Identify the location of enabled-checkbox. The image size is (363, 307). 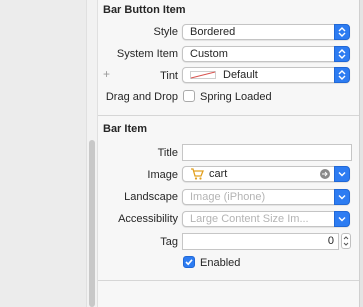
(189, 262).